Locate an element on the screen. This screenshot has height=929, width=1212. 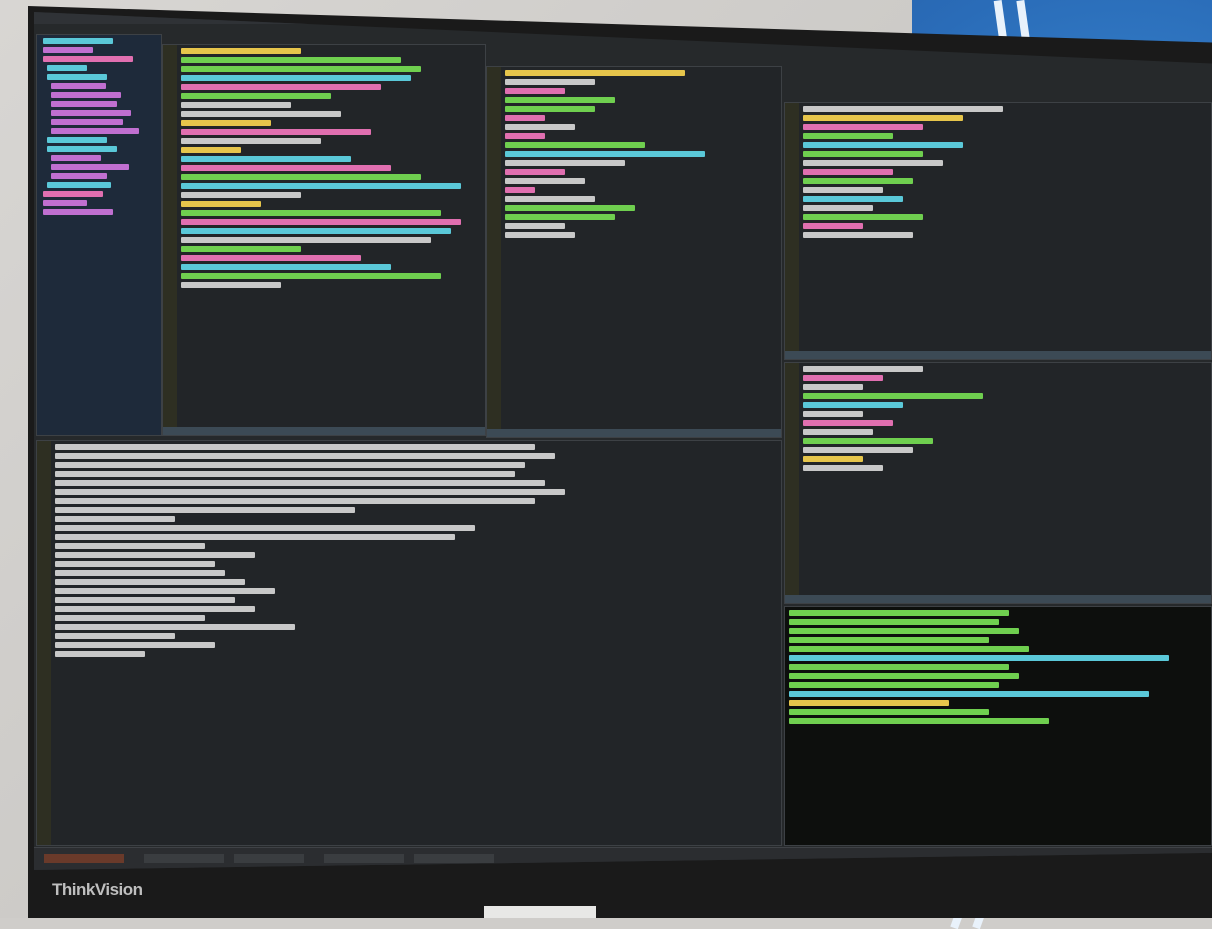
monitor-brand-logo: ThinkVision is located at coordinates (97, 889).